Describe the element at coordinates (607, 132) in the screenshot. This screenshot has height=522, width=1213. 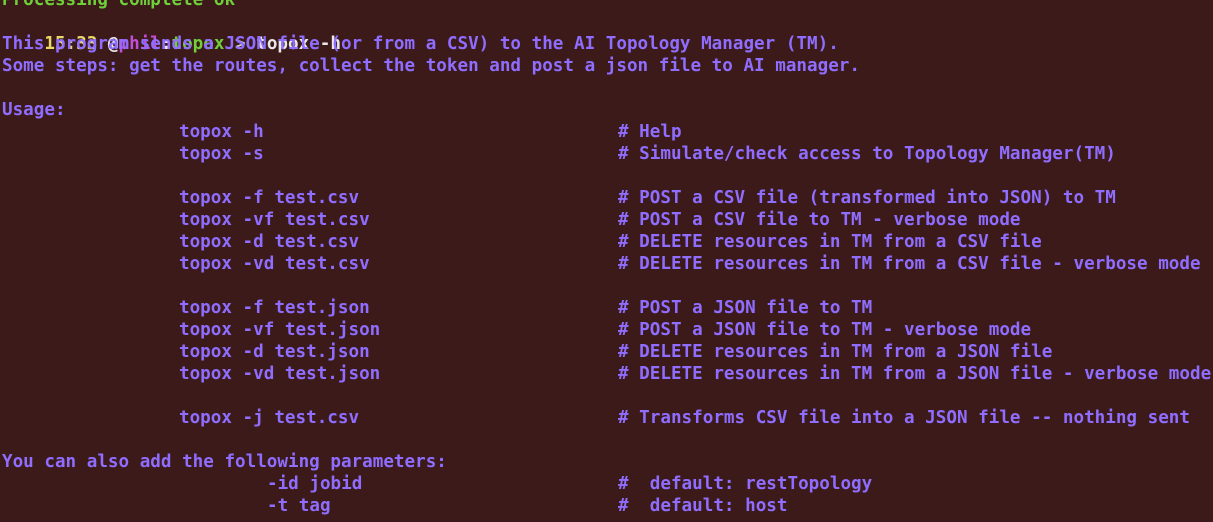
I see `usage-row: topox -h # Help` at that location.